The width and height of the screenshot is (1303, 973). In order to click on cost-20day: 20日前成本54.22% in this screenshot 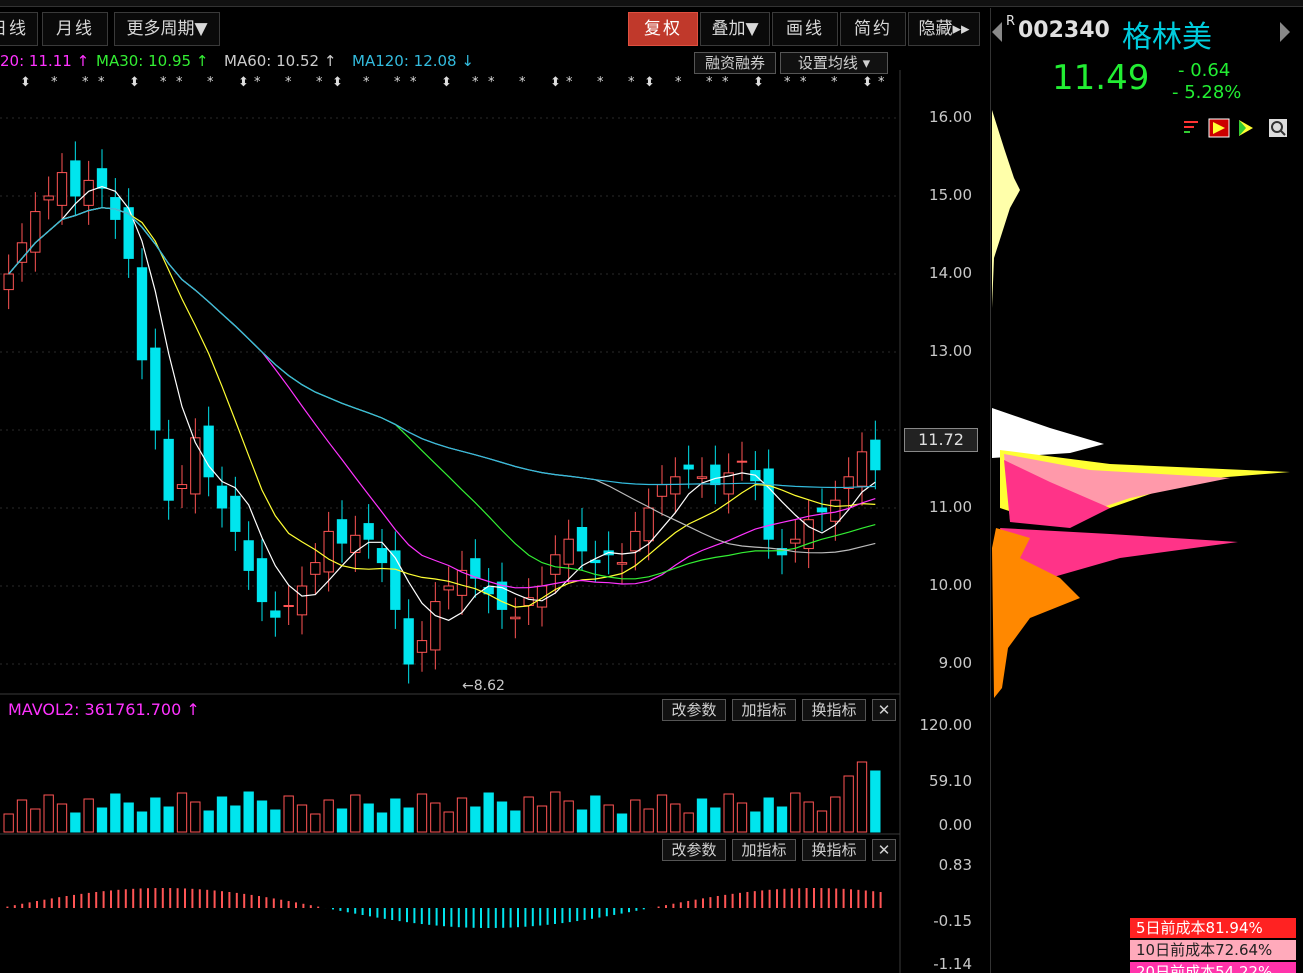, I will do `click(1213, 967)`.